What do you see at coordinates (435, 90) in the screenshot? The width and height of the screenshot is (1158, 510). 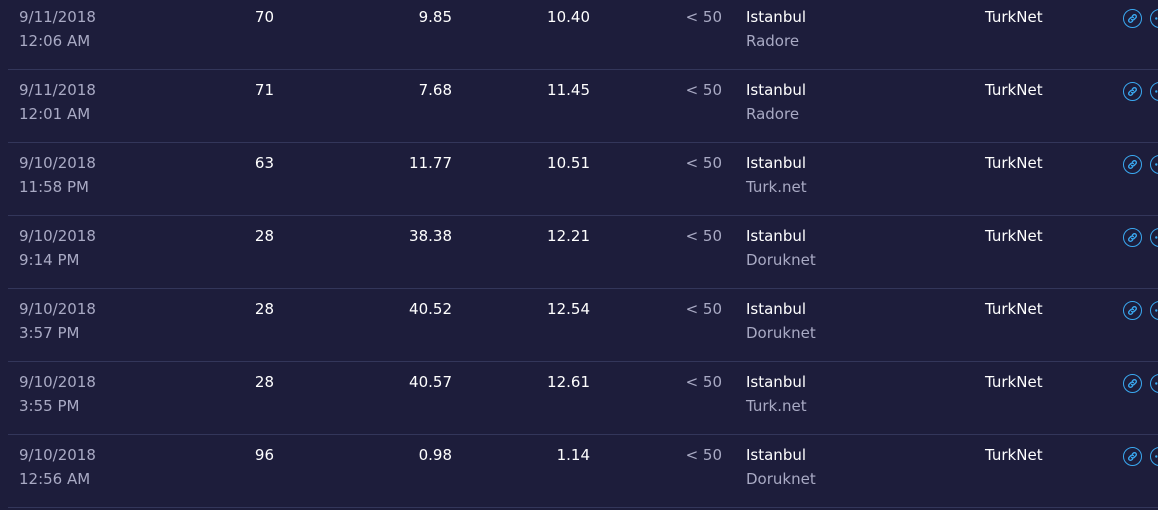 I see `download-value: 7.68` at bounding box center [435, 90].